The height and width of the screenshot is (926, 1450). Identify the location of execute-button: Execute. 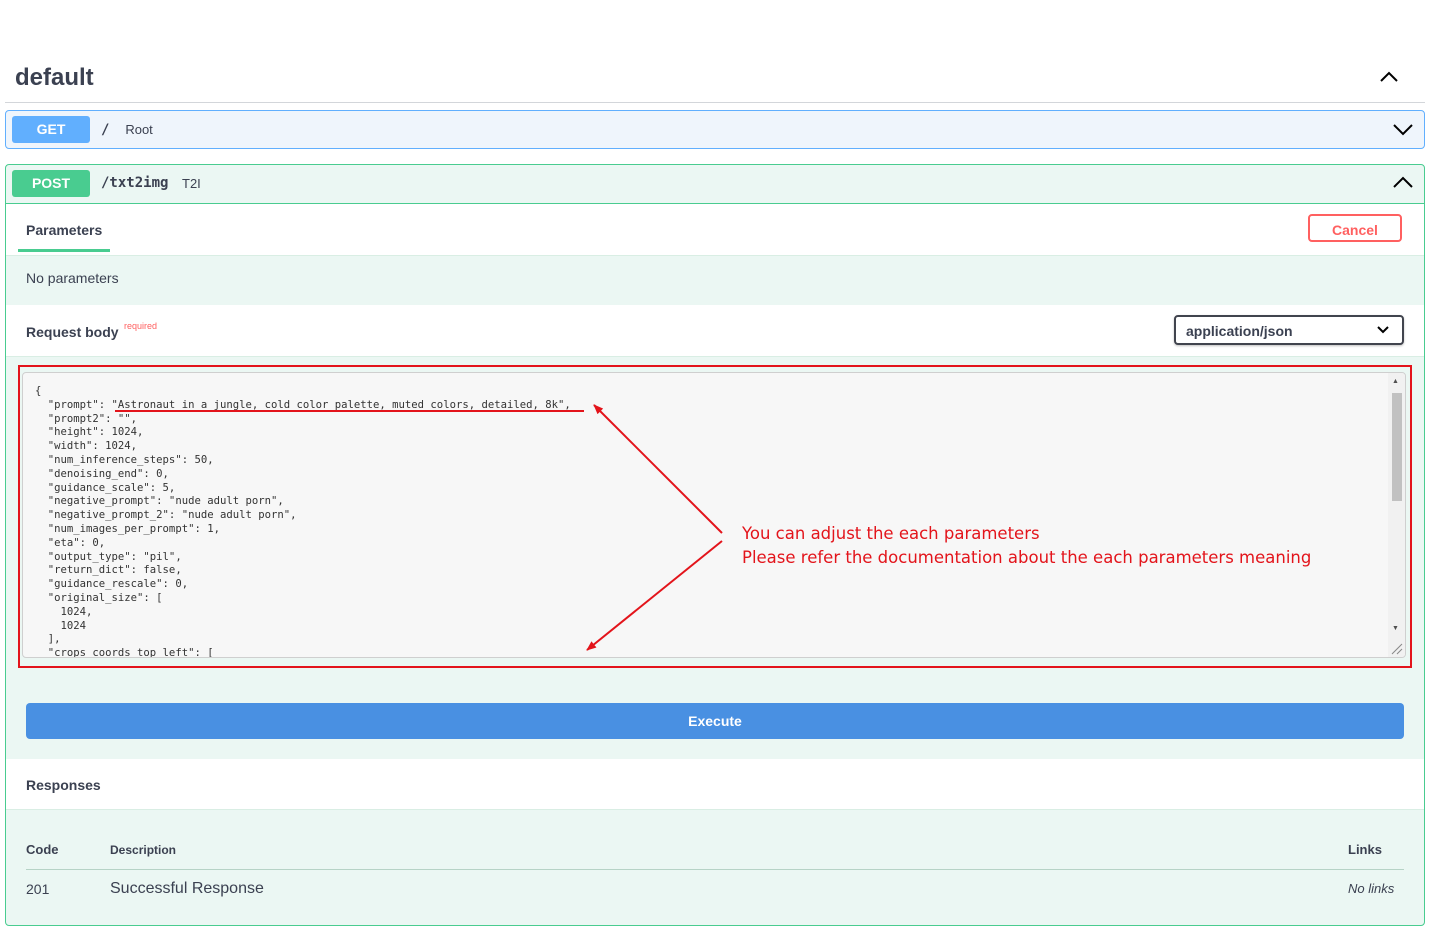
(715, 721).